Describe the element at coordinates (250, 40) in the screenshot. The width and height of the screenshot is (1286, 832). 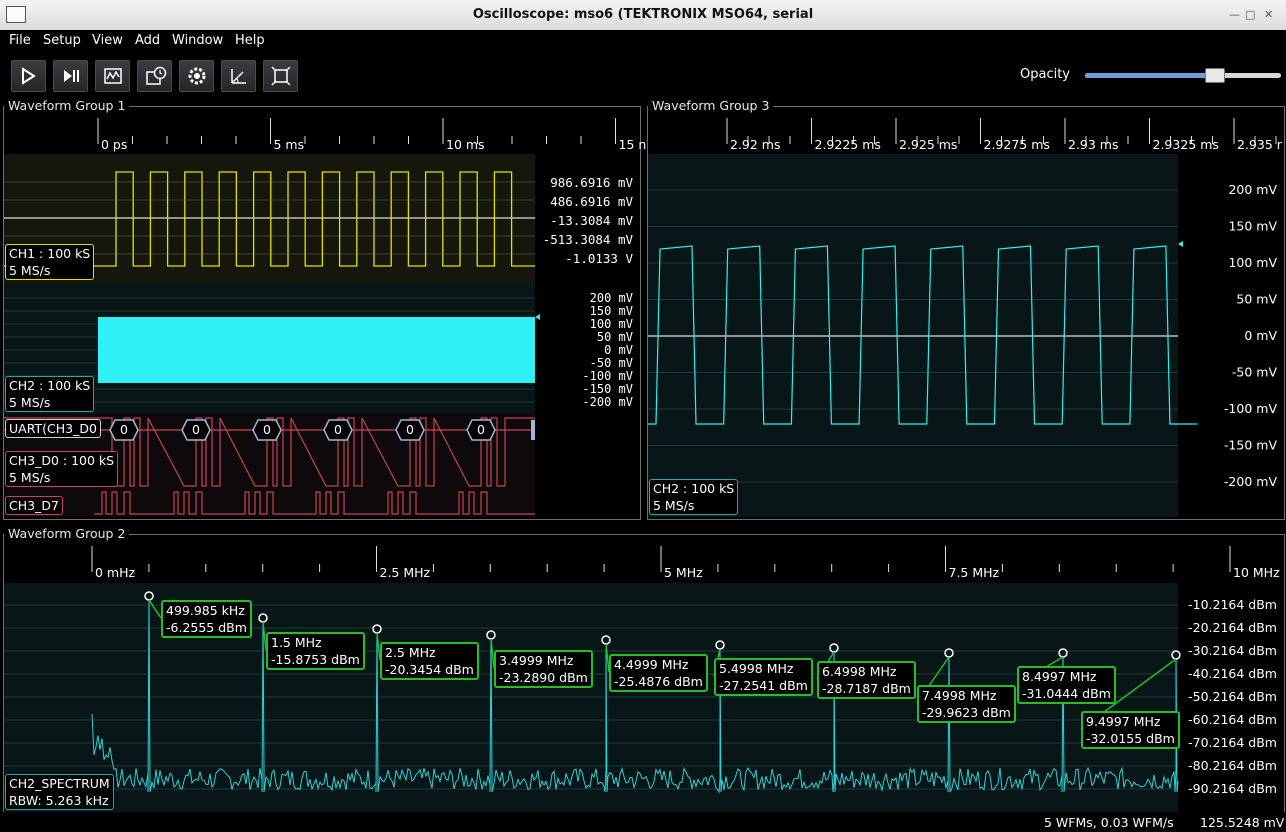
I see `menu-help: Help` at that location.